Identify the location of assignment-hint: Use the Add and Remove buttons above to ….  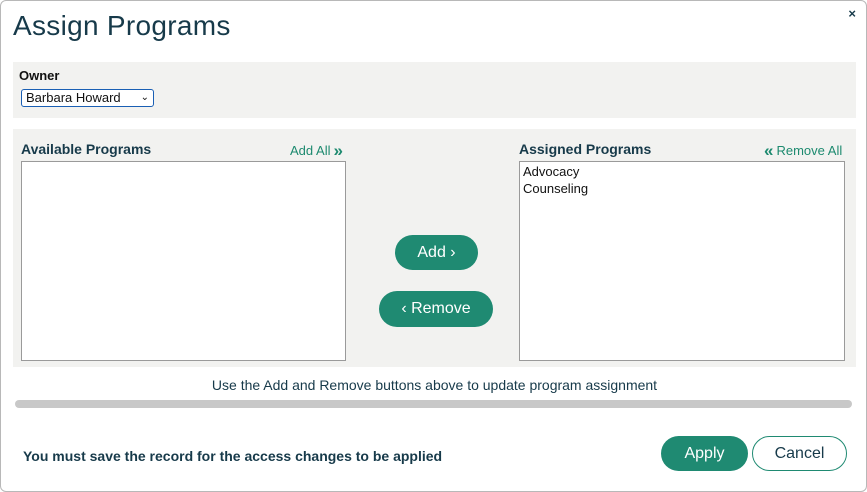
(434, 385).